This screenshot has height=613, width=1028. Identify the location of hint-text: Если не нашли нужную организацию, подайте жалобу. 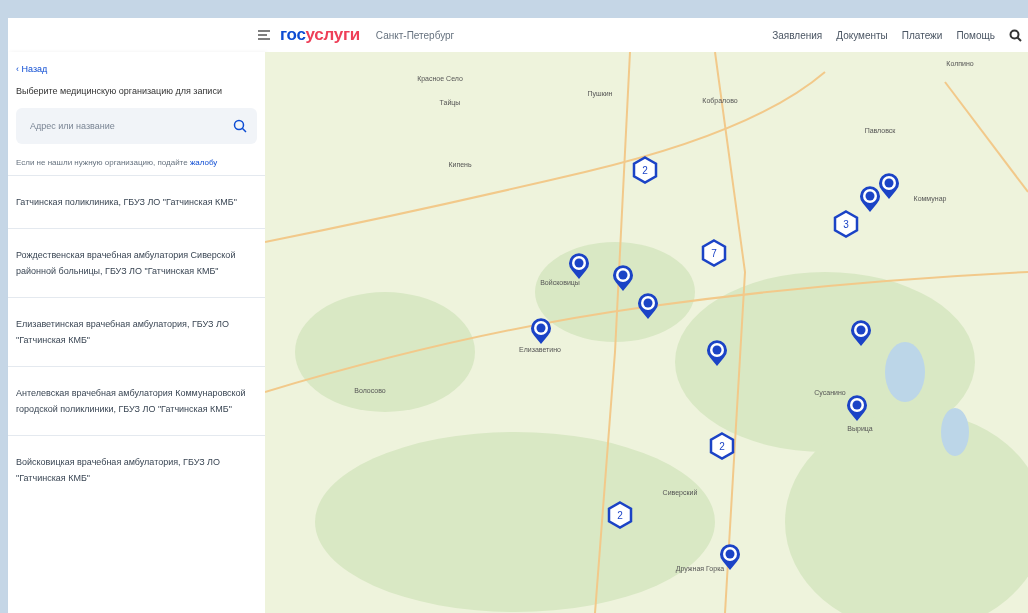
(117, 163).